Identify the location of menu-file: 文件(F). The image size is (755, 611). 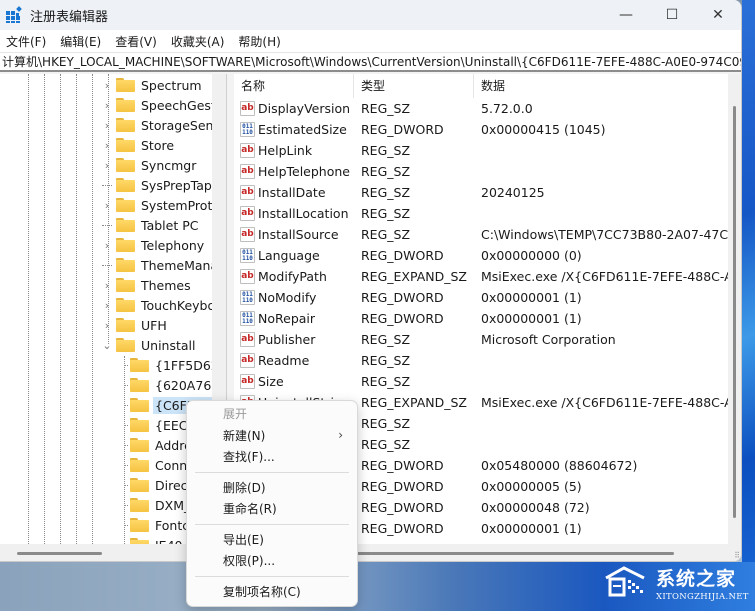
(29, 41).